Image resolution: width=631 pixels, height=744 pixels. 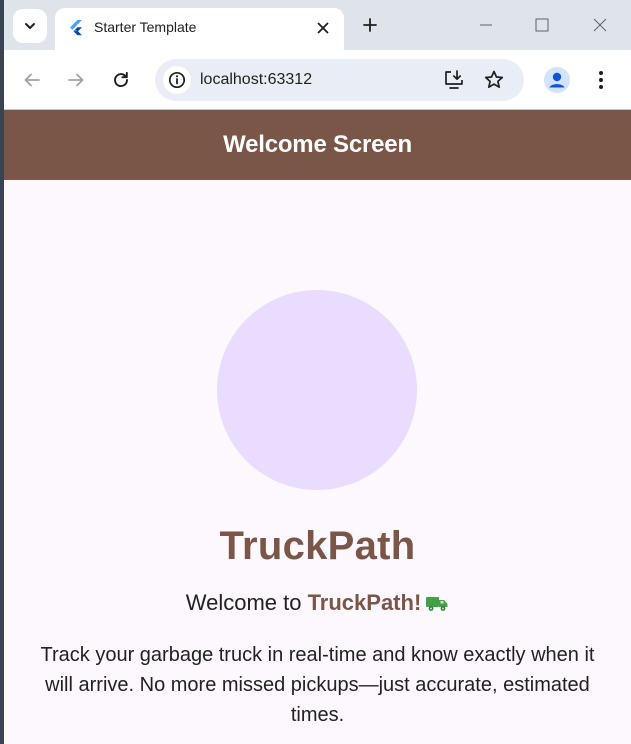 I want to click on more-vert-icon, so click(x=601, y=80).